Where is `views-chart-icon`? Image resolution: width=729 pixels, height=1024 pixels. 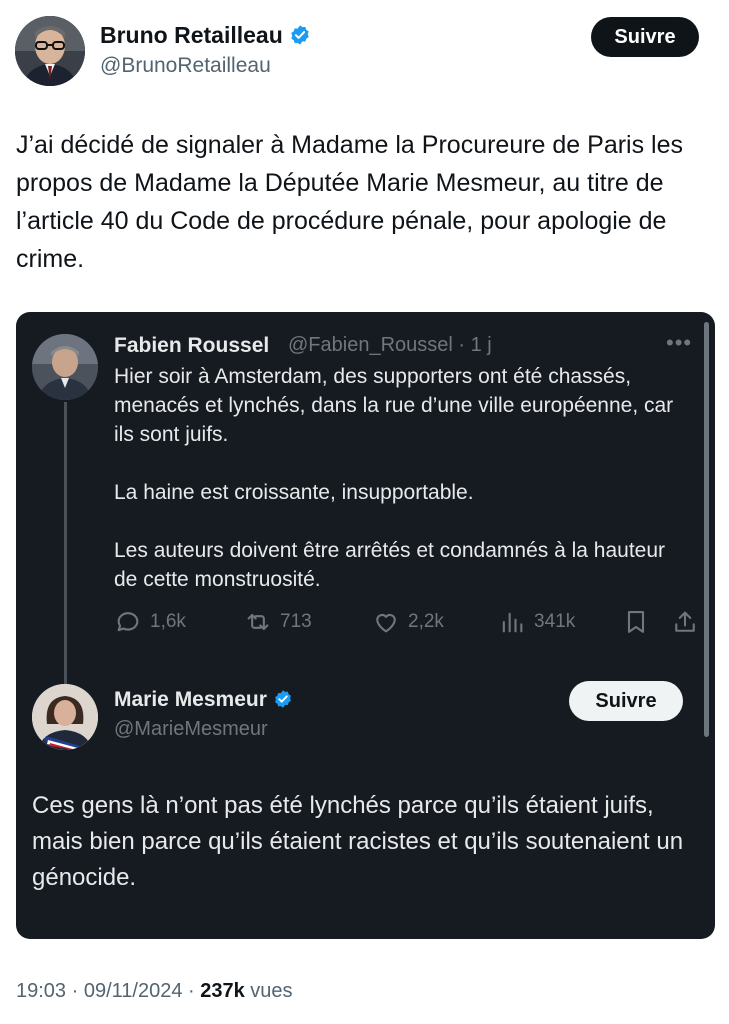
views-chart-icon is located at coordinates (512, 622).